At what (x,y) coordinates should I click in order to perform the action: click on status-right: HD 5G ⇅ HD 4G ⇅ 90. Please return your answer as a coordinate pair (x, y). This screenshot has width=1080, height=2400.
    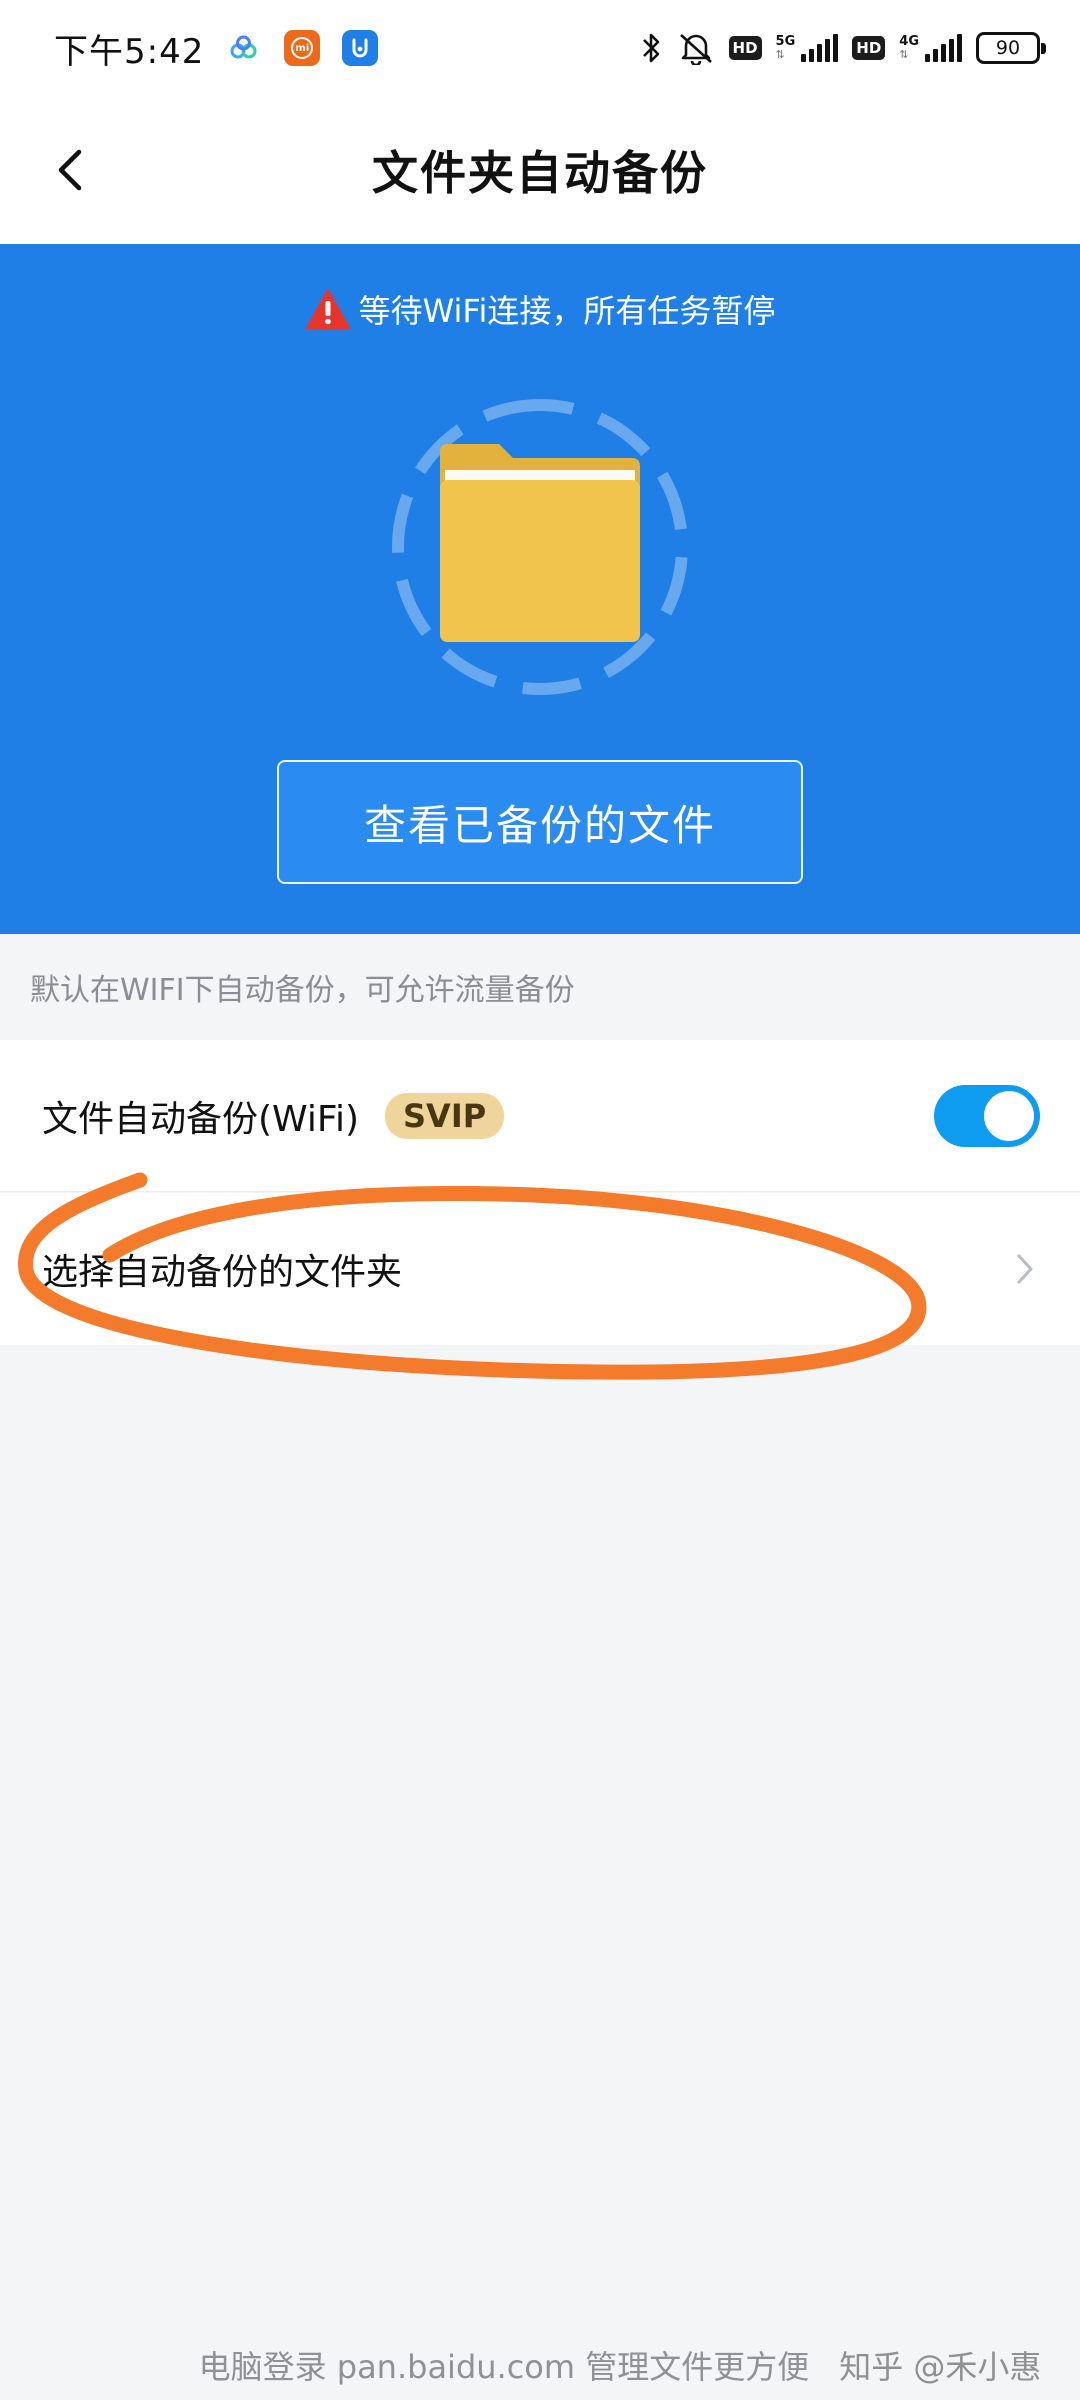
    Looking at the image, I should click on (843, 48).